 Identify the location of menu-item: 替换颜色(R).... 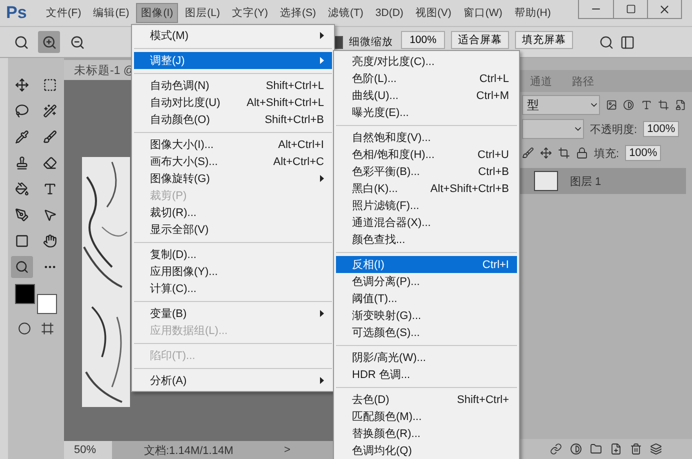
(426, 433).